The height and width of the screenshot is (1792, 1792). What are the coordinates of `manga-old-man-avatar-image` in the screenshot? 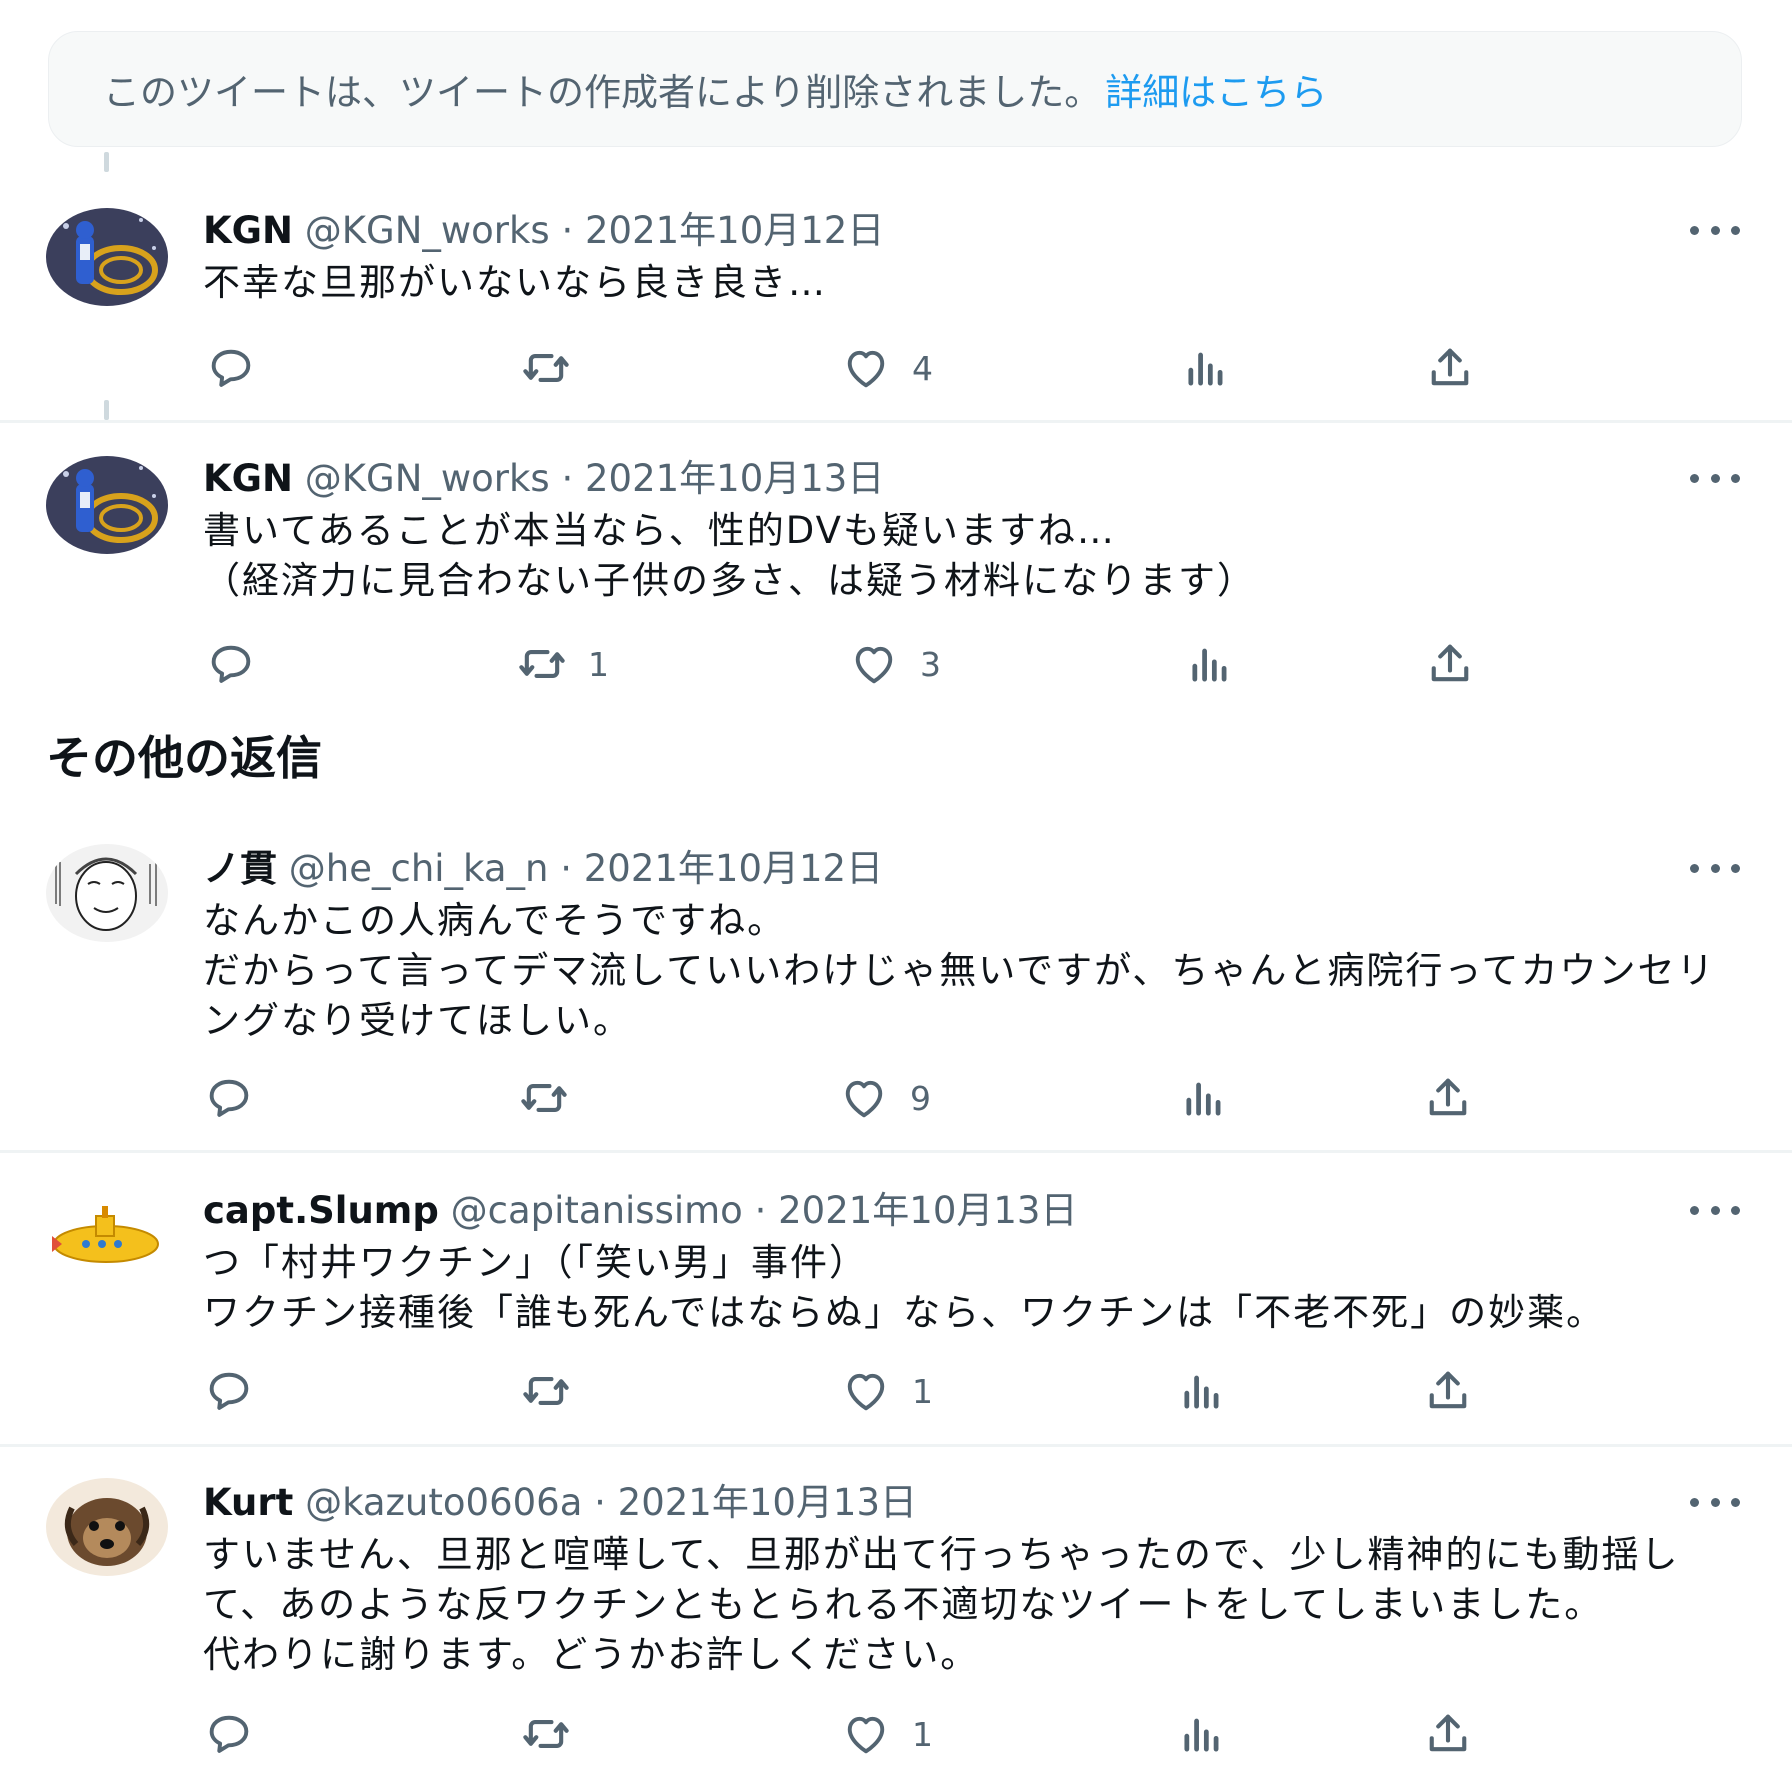 It's located at (107, 893).